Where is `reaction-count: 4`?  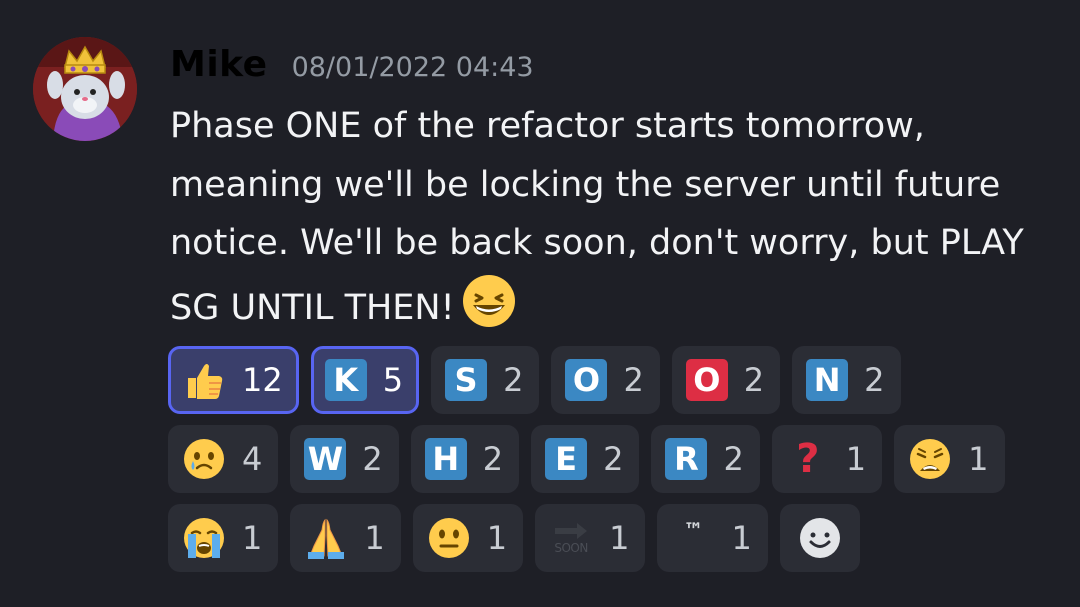
reaction-count: 4 is located at coordinates (252, 459).